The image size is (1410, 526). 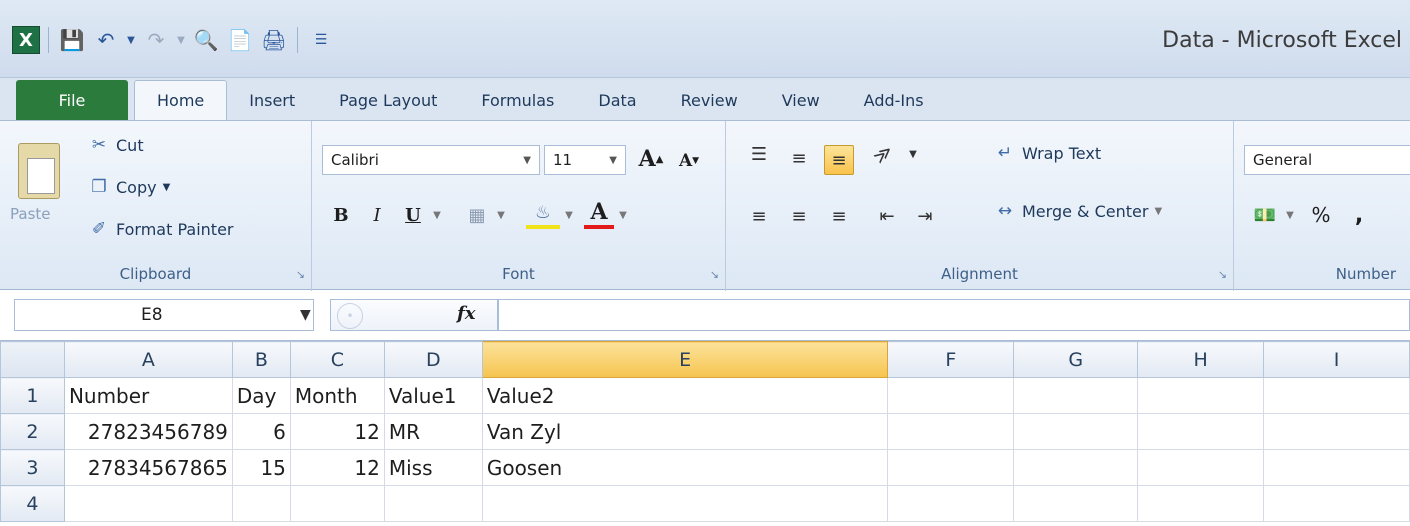 I want to click on tab-data: Data, so click(x=617, y=100).